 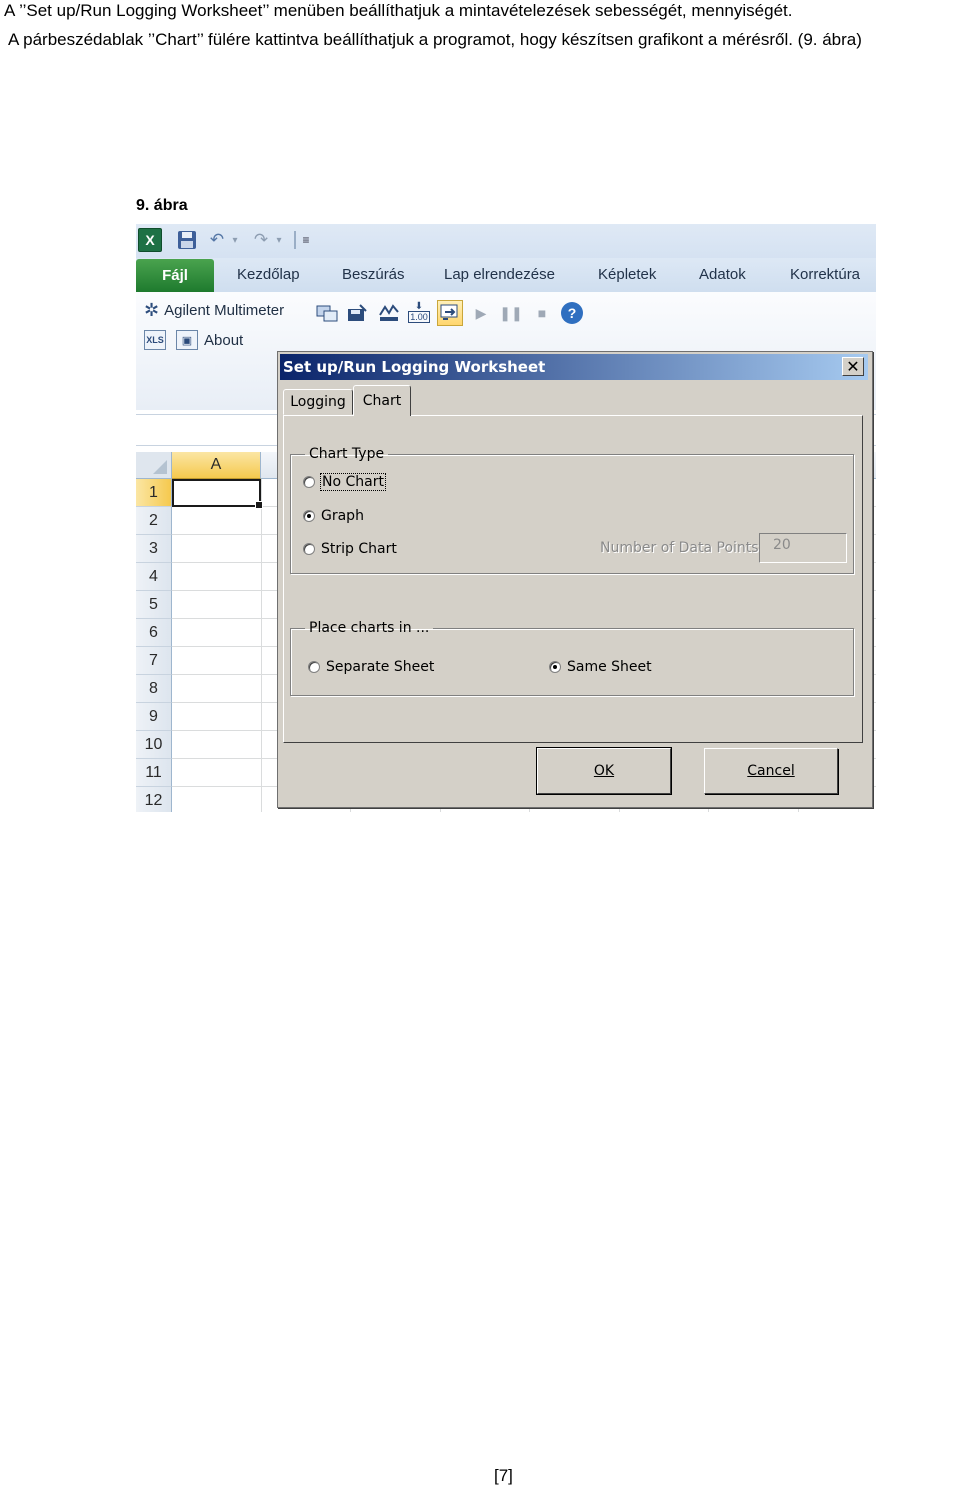 I want to click on about-label: About, so click(x=224, y=340).